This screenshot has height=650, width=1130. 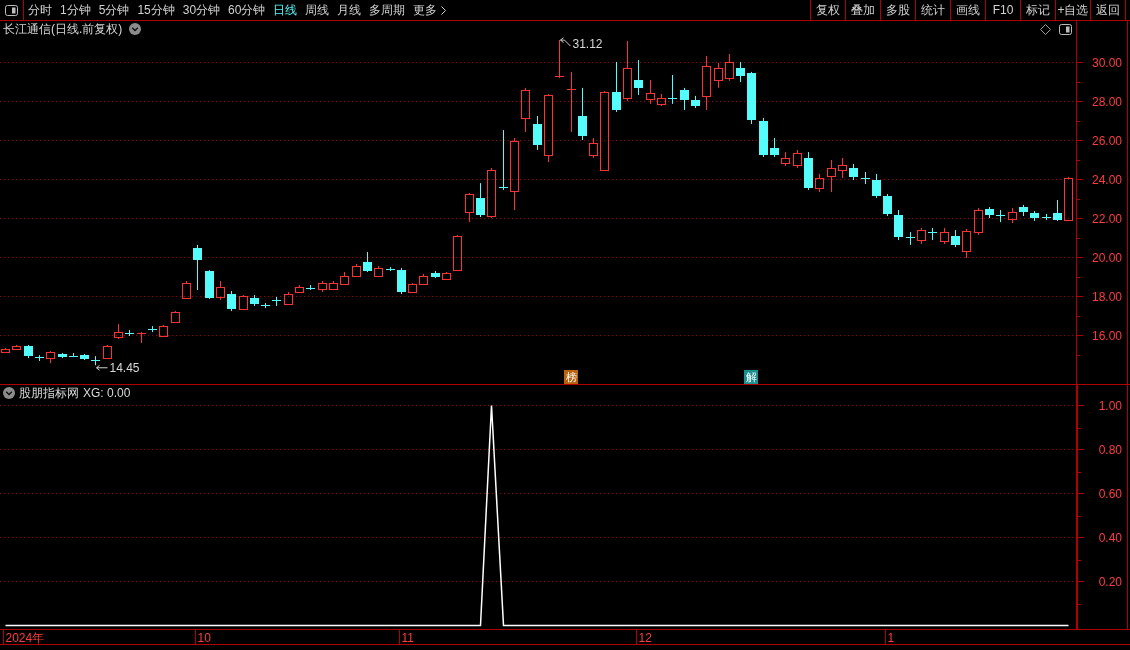 What do you see at coordinates (1110, 582) in the screenshot?
I see `indicator-axis-label: 0.20` at bounding box center [1110, 582].